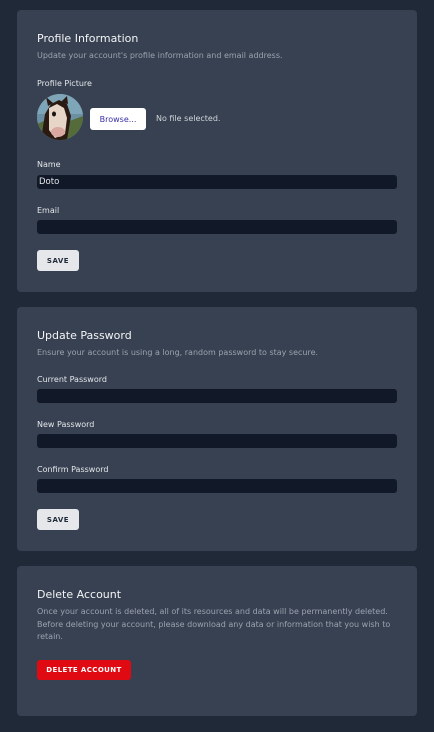  What do you see at coordinates (58, 260) in the screenshot?
I see `profile-save-button: SAVE` at bounding box center [58, 260].